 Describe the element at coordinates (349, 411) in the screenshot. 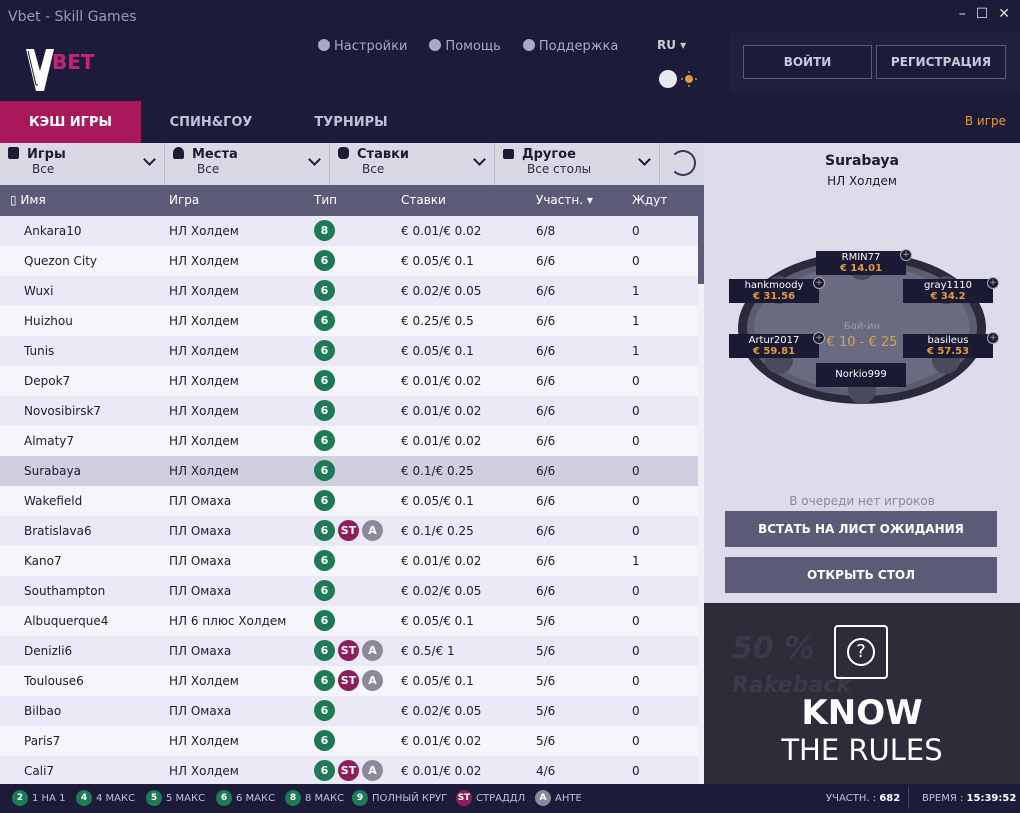

I see `table-row: Novosibirsk7 НЛ Холдем € 0.01/€ 0.02 6/6 0 6` at that location.